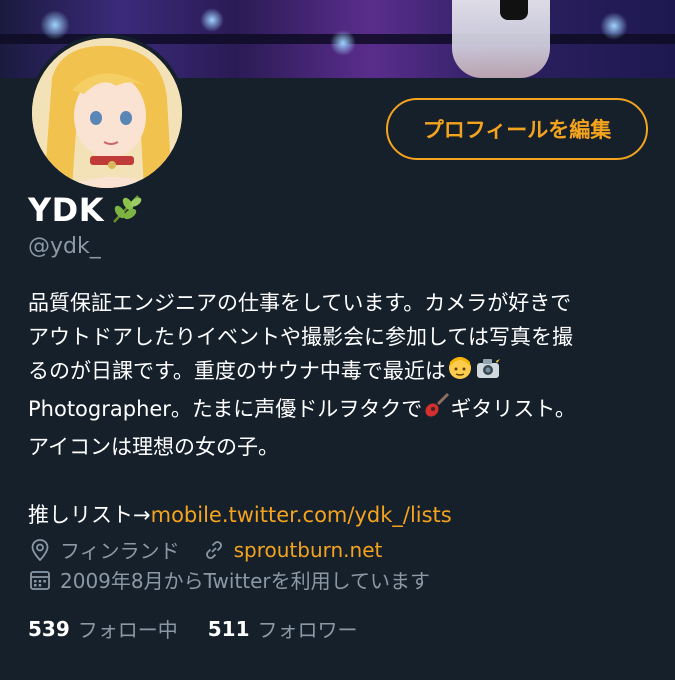  What do you see at coordinates (488, 373) in the screenshot?
I see `camera-emoji-icon` at bounding box center [488, 373].